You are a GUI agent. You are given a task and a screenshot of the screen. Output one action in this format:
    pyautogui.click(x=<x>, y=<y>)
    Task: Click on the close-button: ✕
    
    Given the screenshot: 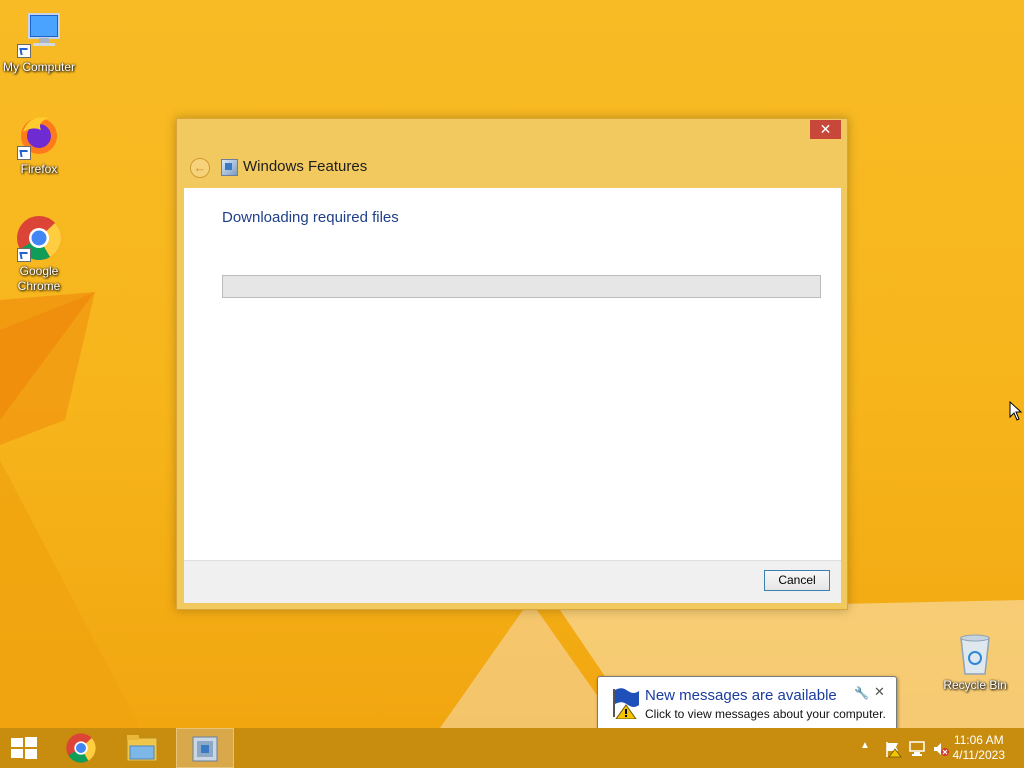 What is the action you would take?
    pyautogui.click(x=825, y=129)
    